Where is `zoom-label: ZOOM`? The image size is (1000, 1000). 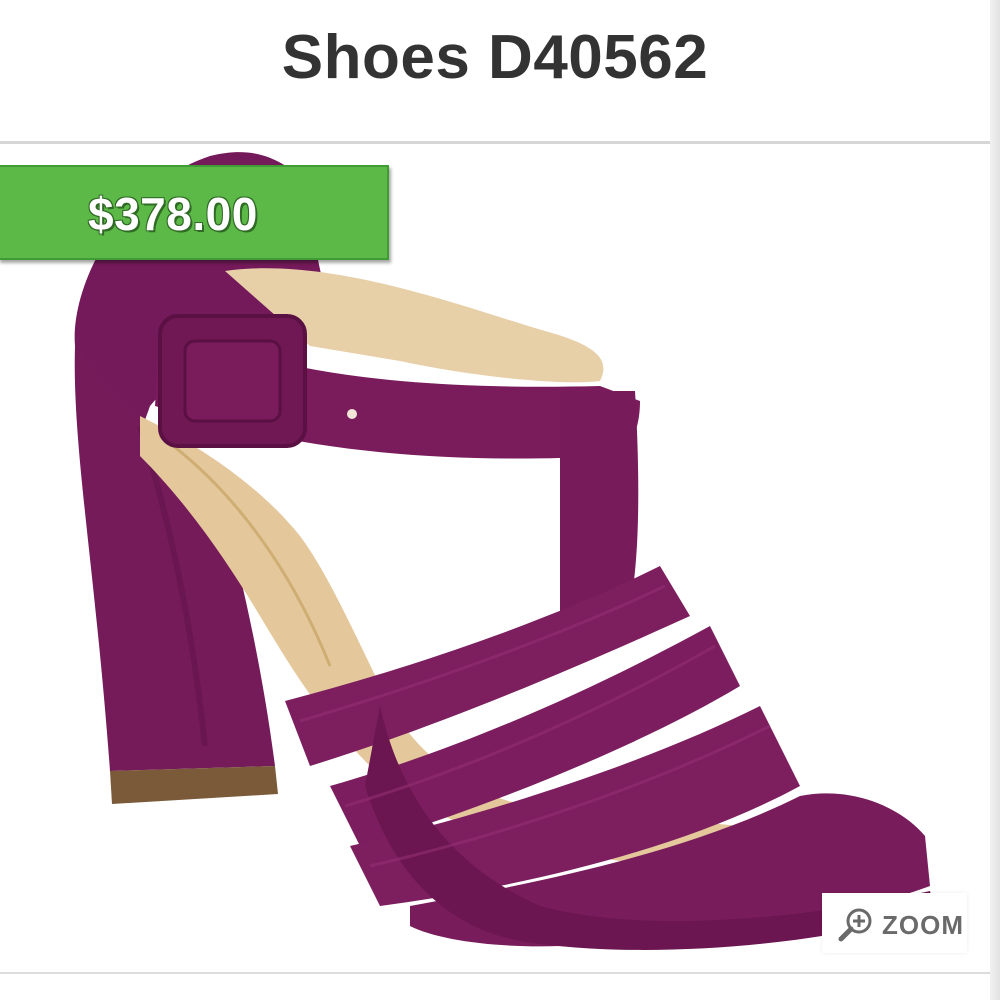 zoom-label: ZOOM is located at coordinates (923, 925).